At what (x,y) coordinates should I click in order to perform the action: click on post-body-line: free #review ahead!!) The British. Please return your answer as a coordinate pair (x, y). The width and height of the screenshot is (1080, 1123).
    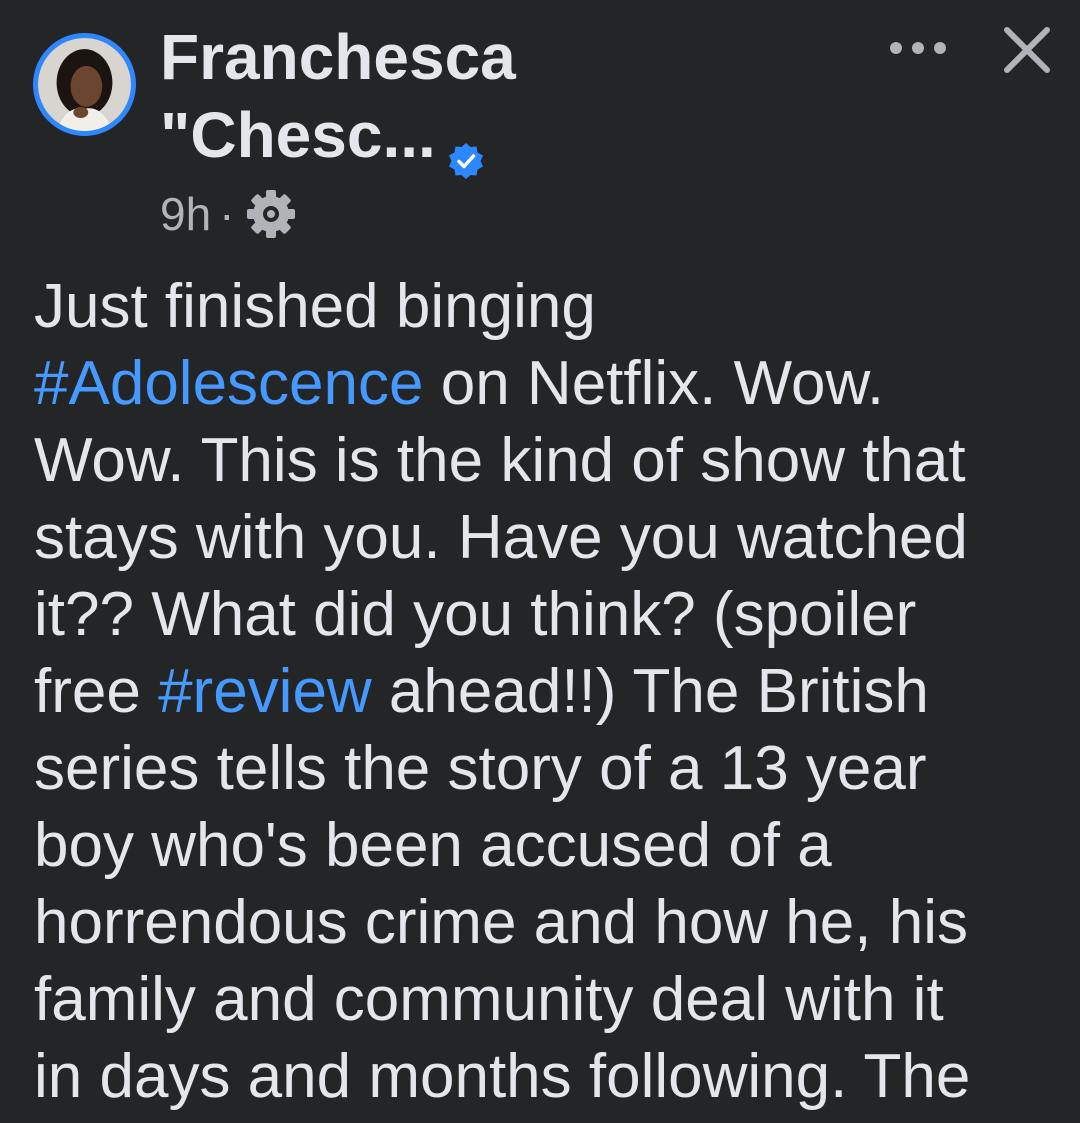
    Looking at the image, I should click on (549, 691).